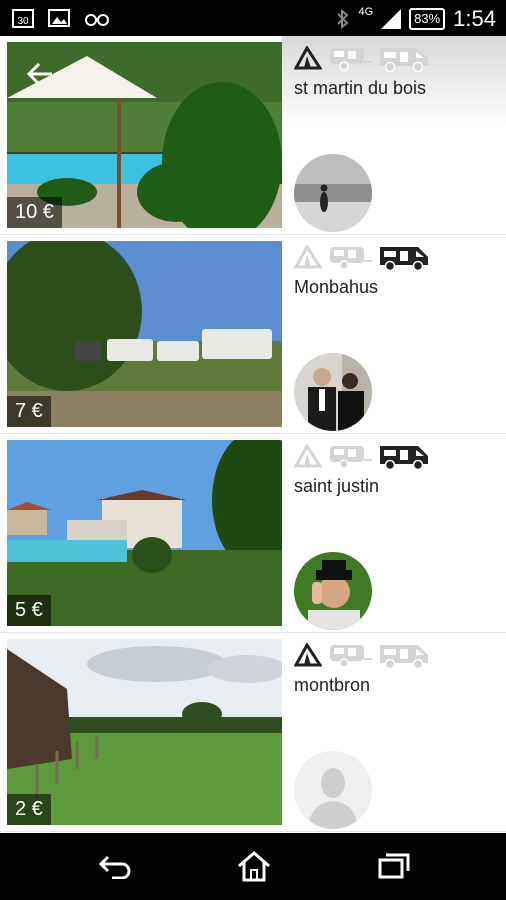 The width and height of the screenshot is (506, 900). Describe the element at coordinates (427, 19) in the screenshot. I see `battery-indicator: 83%` at that location.